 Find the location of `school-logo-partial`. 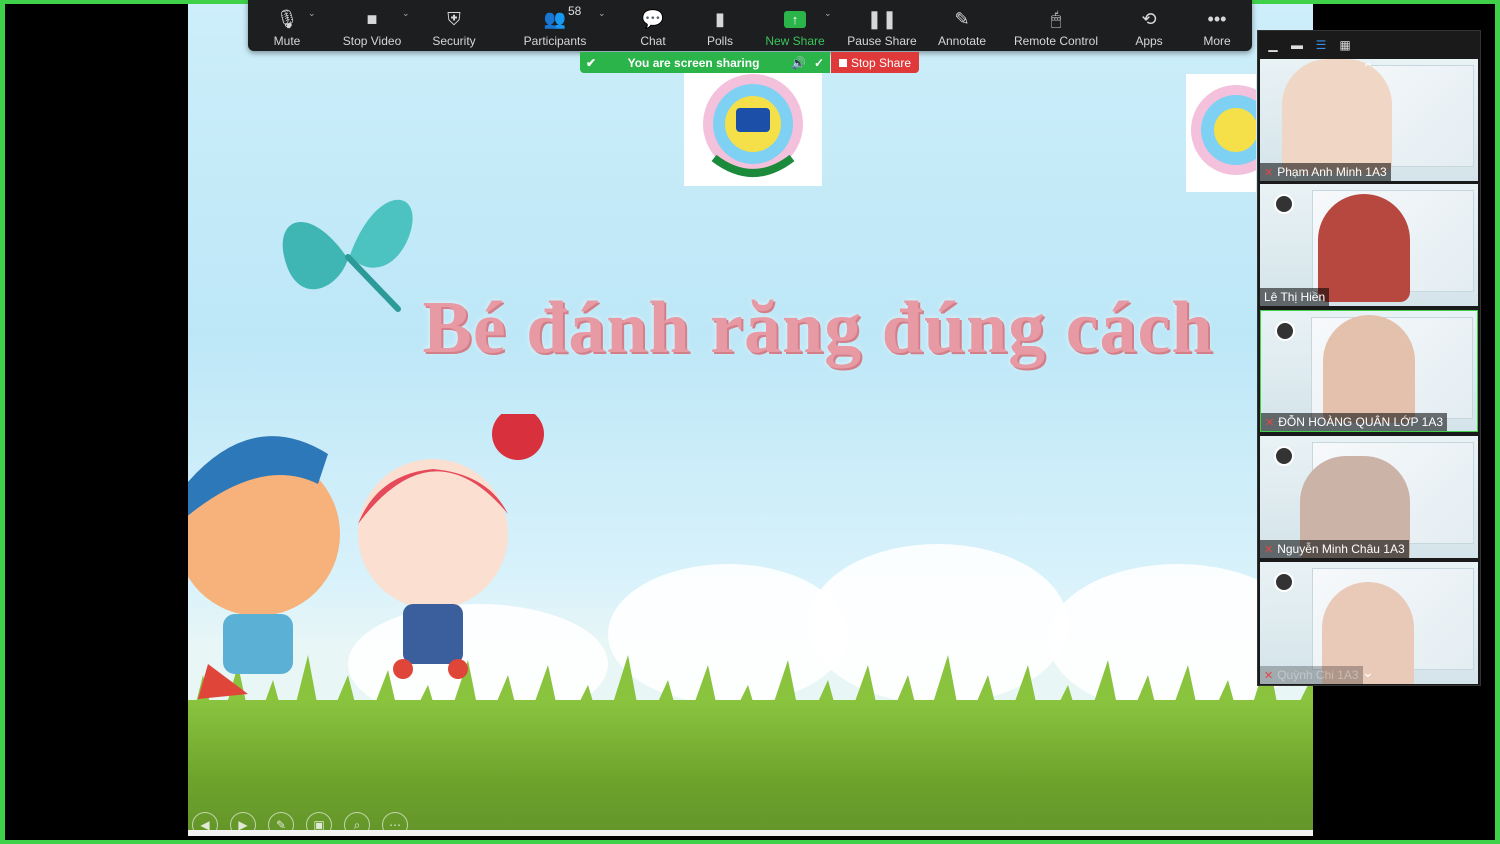

school-logo-partial is located at coordinates (1221, 133).